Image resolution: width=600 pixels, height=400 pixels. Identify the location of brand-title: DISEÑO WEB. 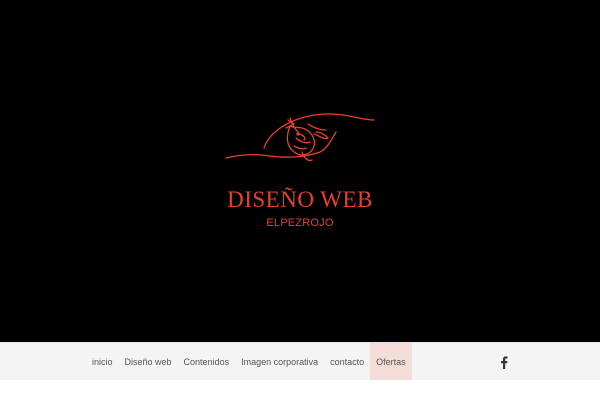
(300, 199).